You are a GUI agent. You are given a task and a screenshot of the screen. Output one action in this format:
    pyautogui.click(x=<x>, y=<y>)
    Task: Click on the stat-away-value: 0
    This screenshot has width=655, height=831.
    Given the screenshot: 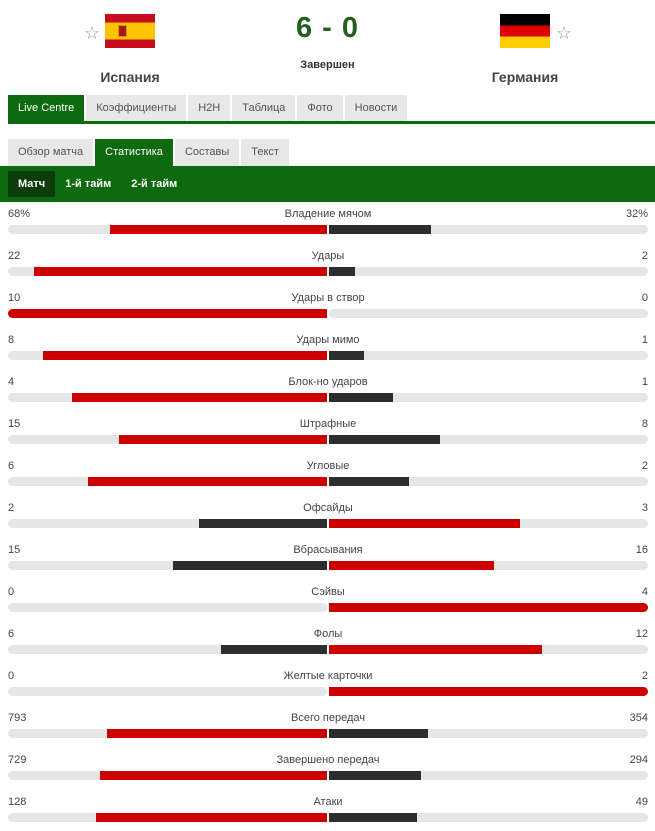 What is the action you would take?
    pyautogui.click(x=644, y=298)
    